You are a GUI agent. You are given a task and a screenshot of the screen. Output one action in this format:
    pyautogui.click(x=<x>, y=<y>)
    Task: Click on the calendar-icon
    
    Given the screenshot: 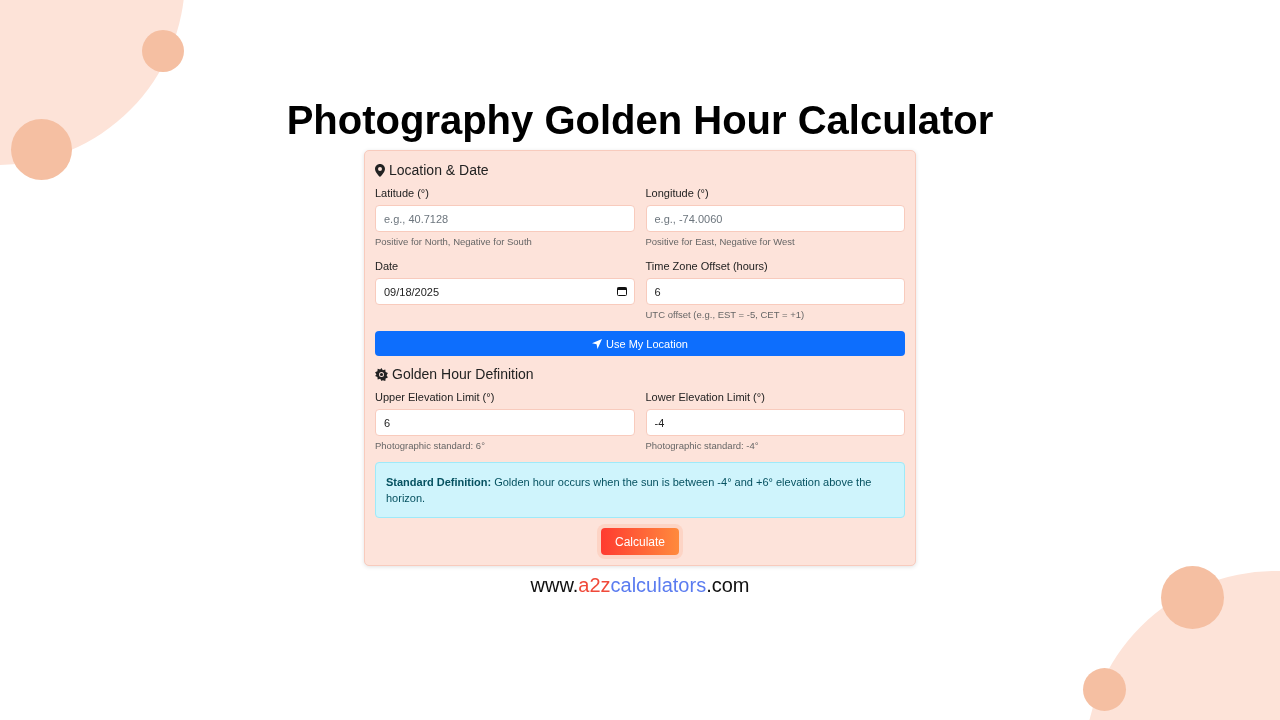 What is the action you would take?
    pyautogui.click(x=621, y=291)
    